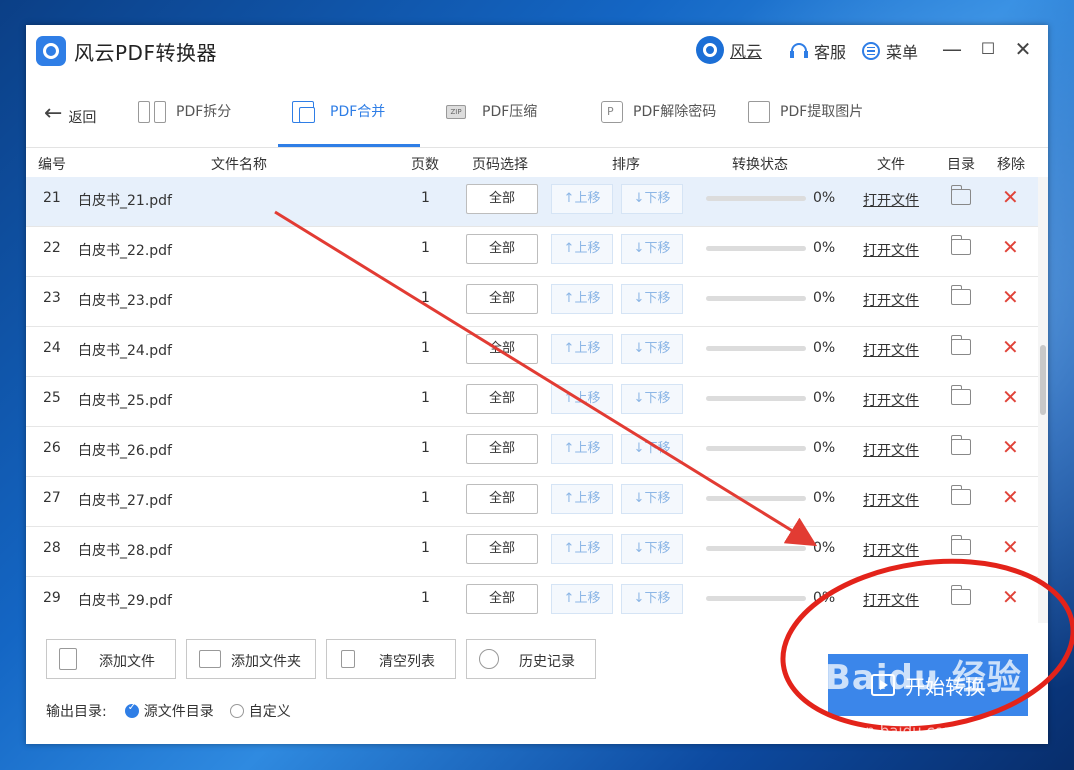  What do you see at coordinates (349, 123) in the screenshot?
I see `tab-pdf-merge: PDF合并` at bounding box center [349, 123].